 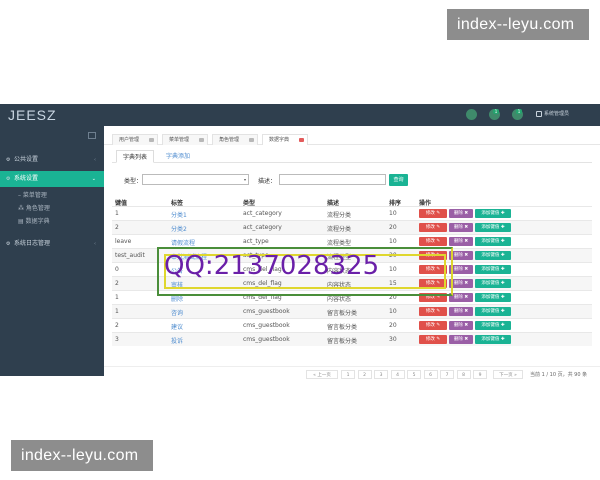 What do you see at coordinates (185, 139) in the screenshot?
I see `tab-menu-management: 菜单管理` at bounding box center [185, 139].